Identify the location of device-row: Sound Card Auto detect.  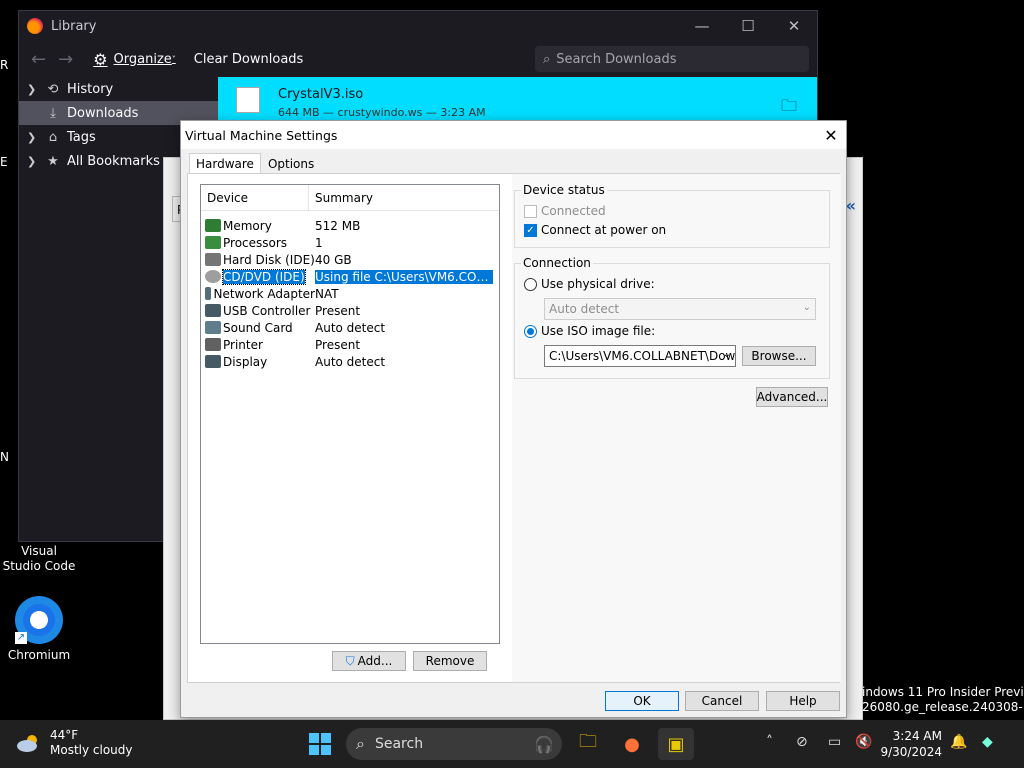
(350, 327).